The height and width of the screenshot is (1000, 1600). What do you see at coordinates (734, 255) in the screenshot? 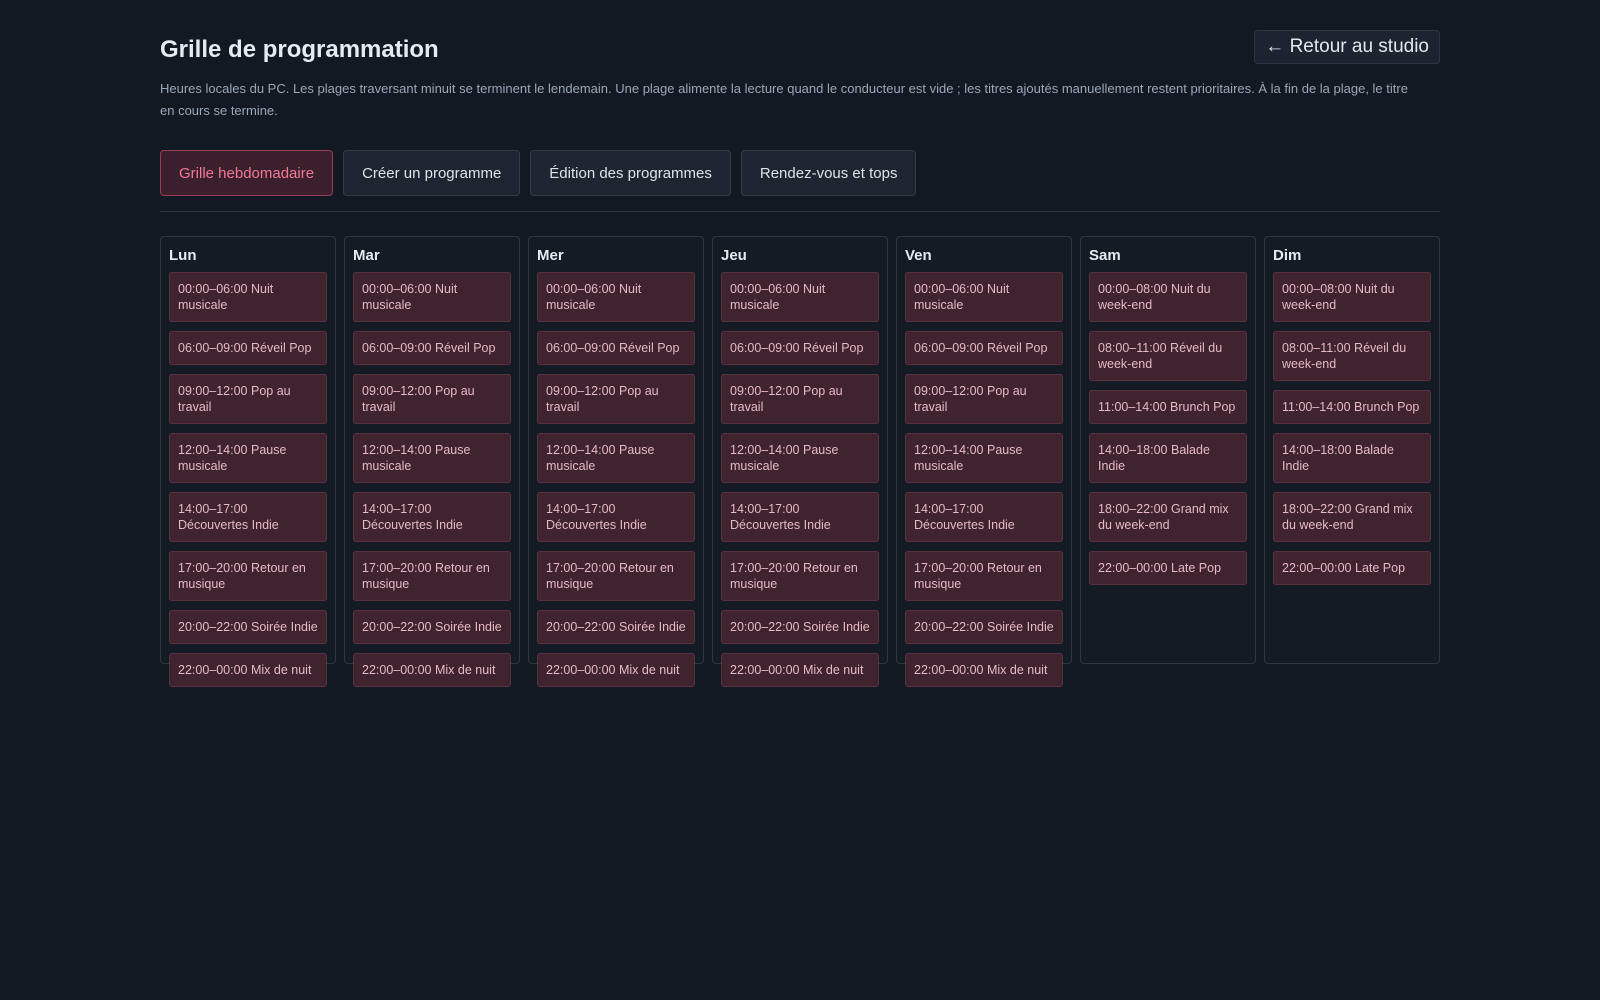
I see `day-name: Jeu` at bounding box center [734, 255].